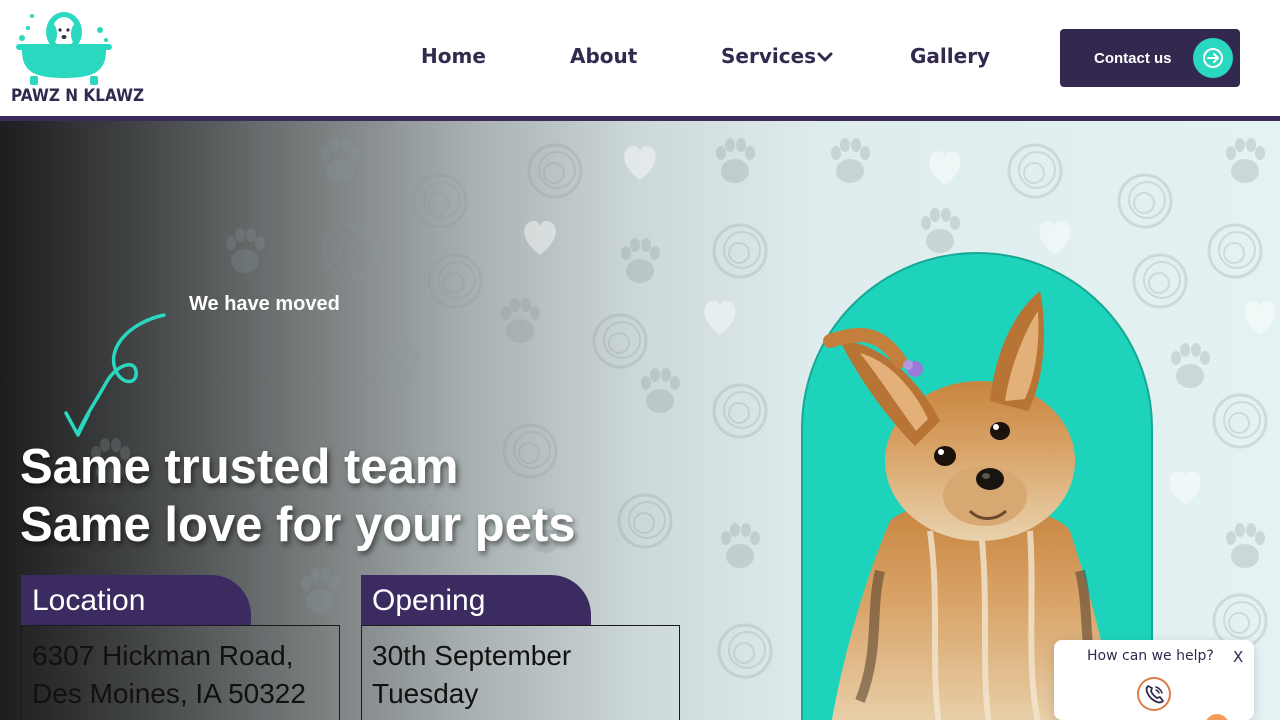 This screenshot has height=720, width=1280. Describe the element at coordinates (1154, 694) in the screenshot. I see `phone-icon` at that location.